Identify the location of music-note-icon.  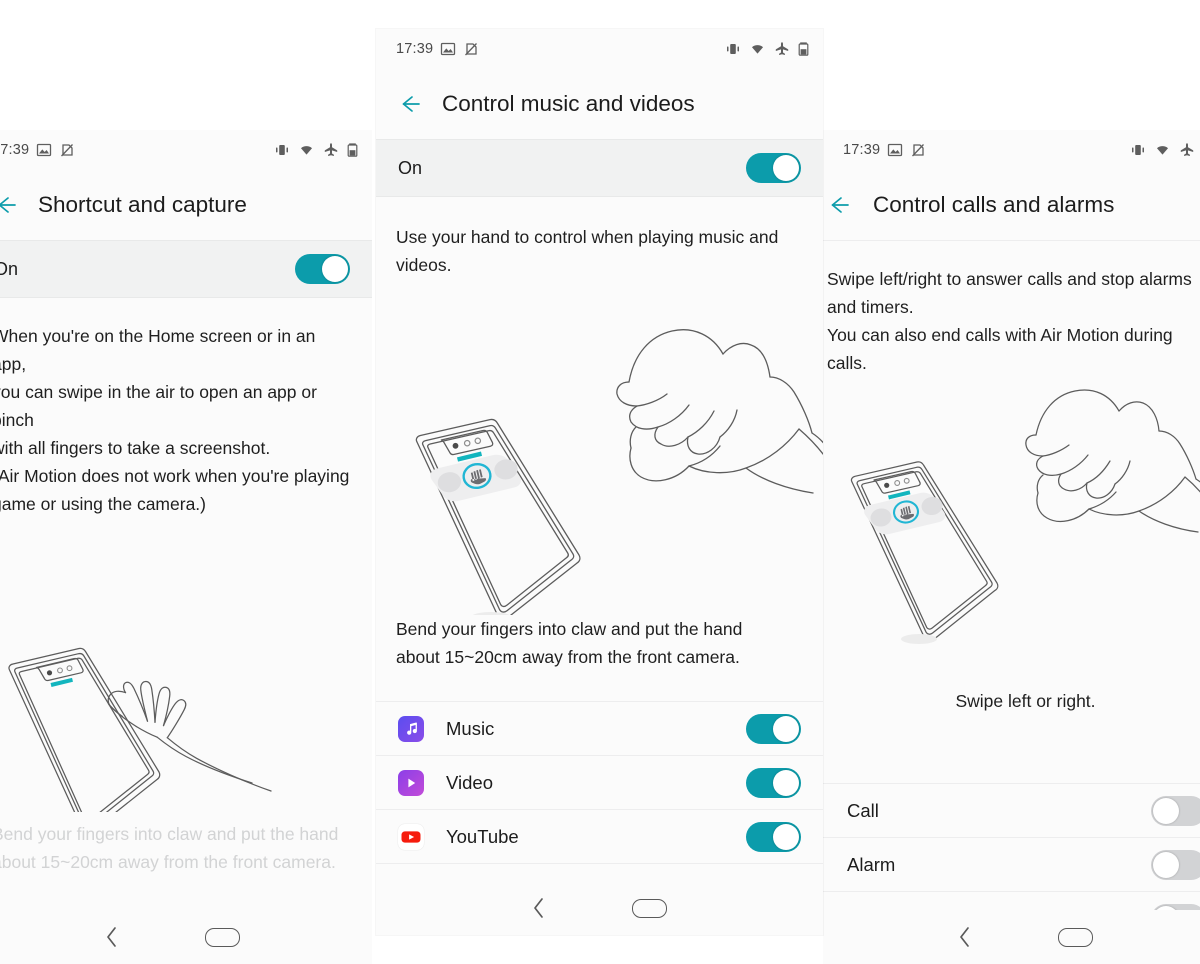
(411, 728).